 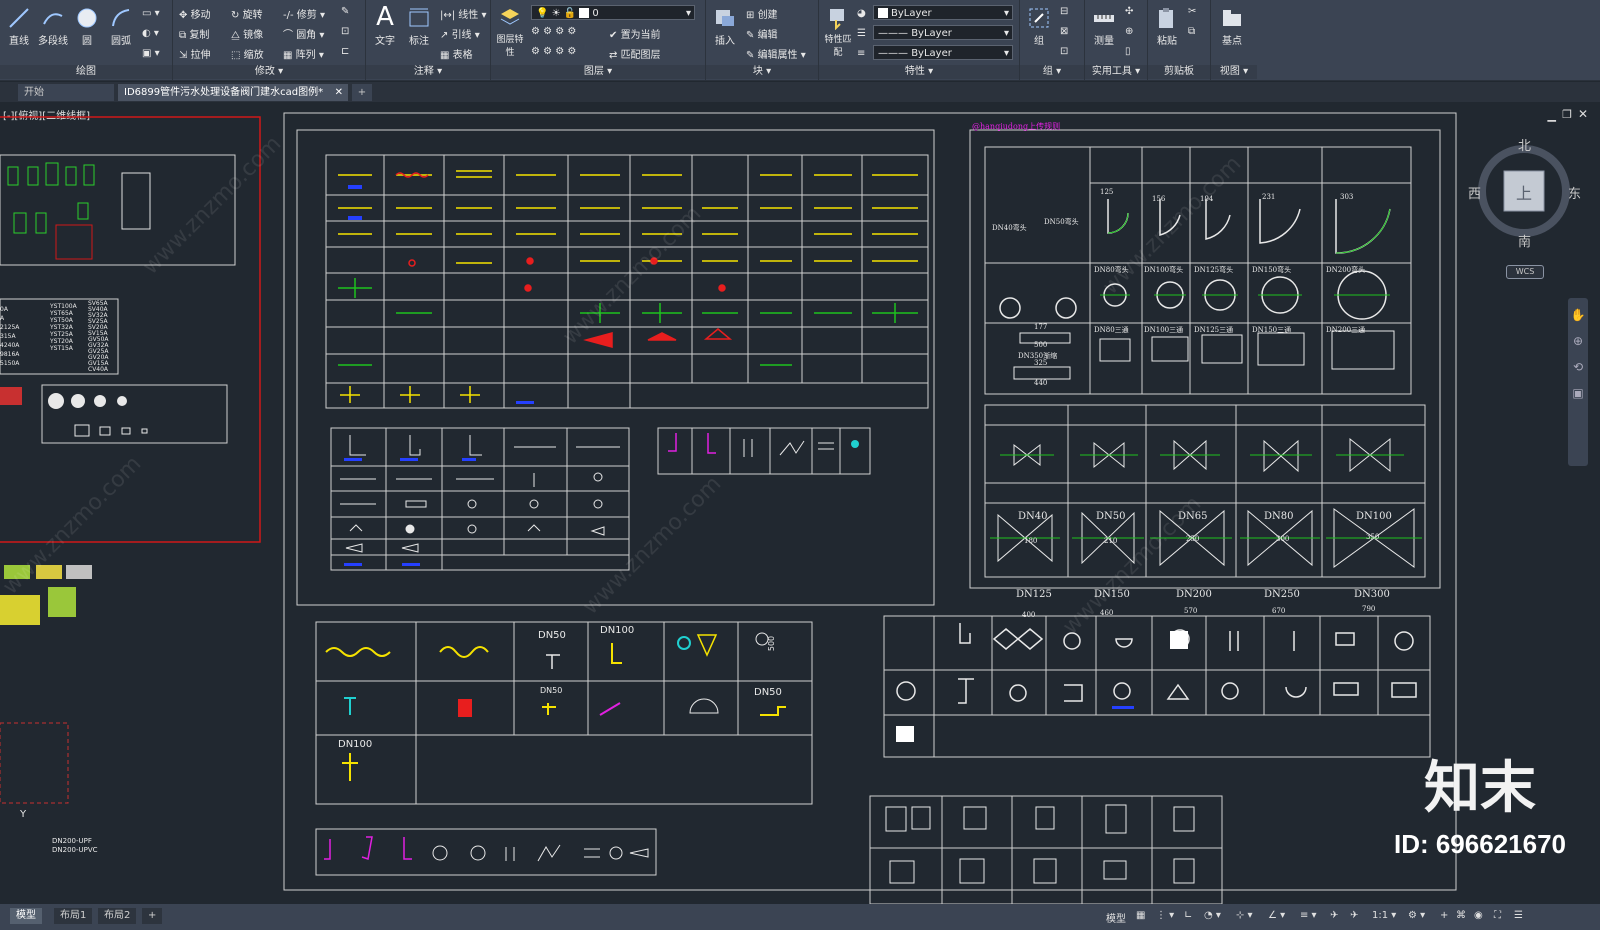 I want to click on navigation-bar: ✋ ⊕ ⟲ ▣, so click(x=1578, y=382).